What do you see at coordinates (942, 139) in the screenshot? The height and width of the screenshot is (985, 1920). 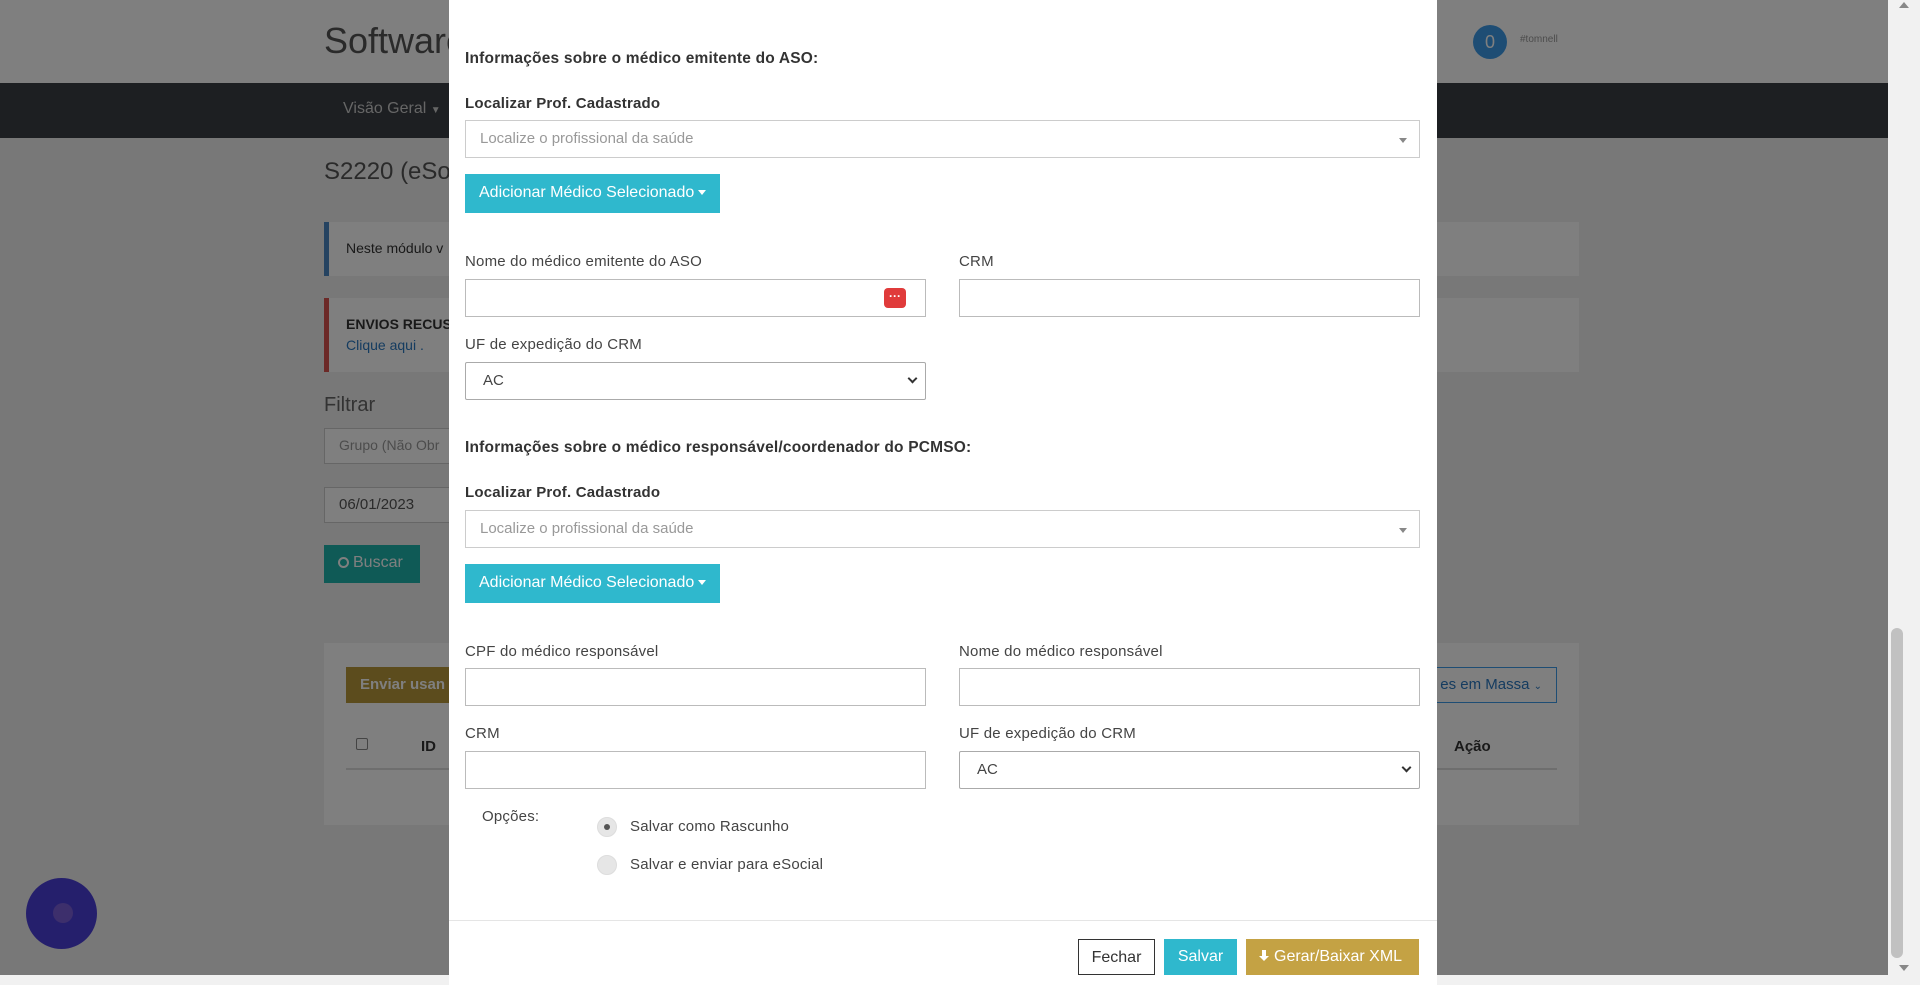 I see `locate-professional-select-issuer: Localize o profissional da saúde` at bounding box center [942, 139].